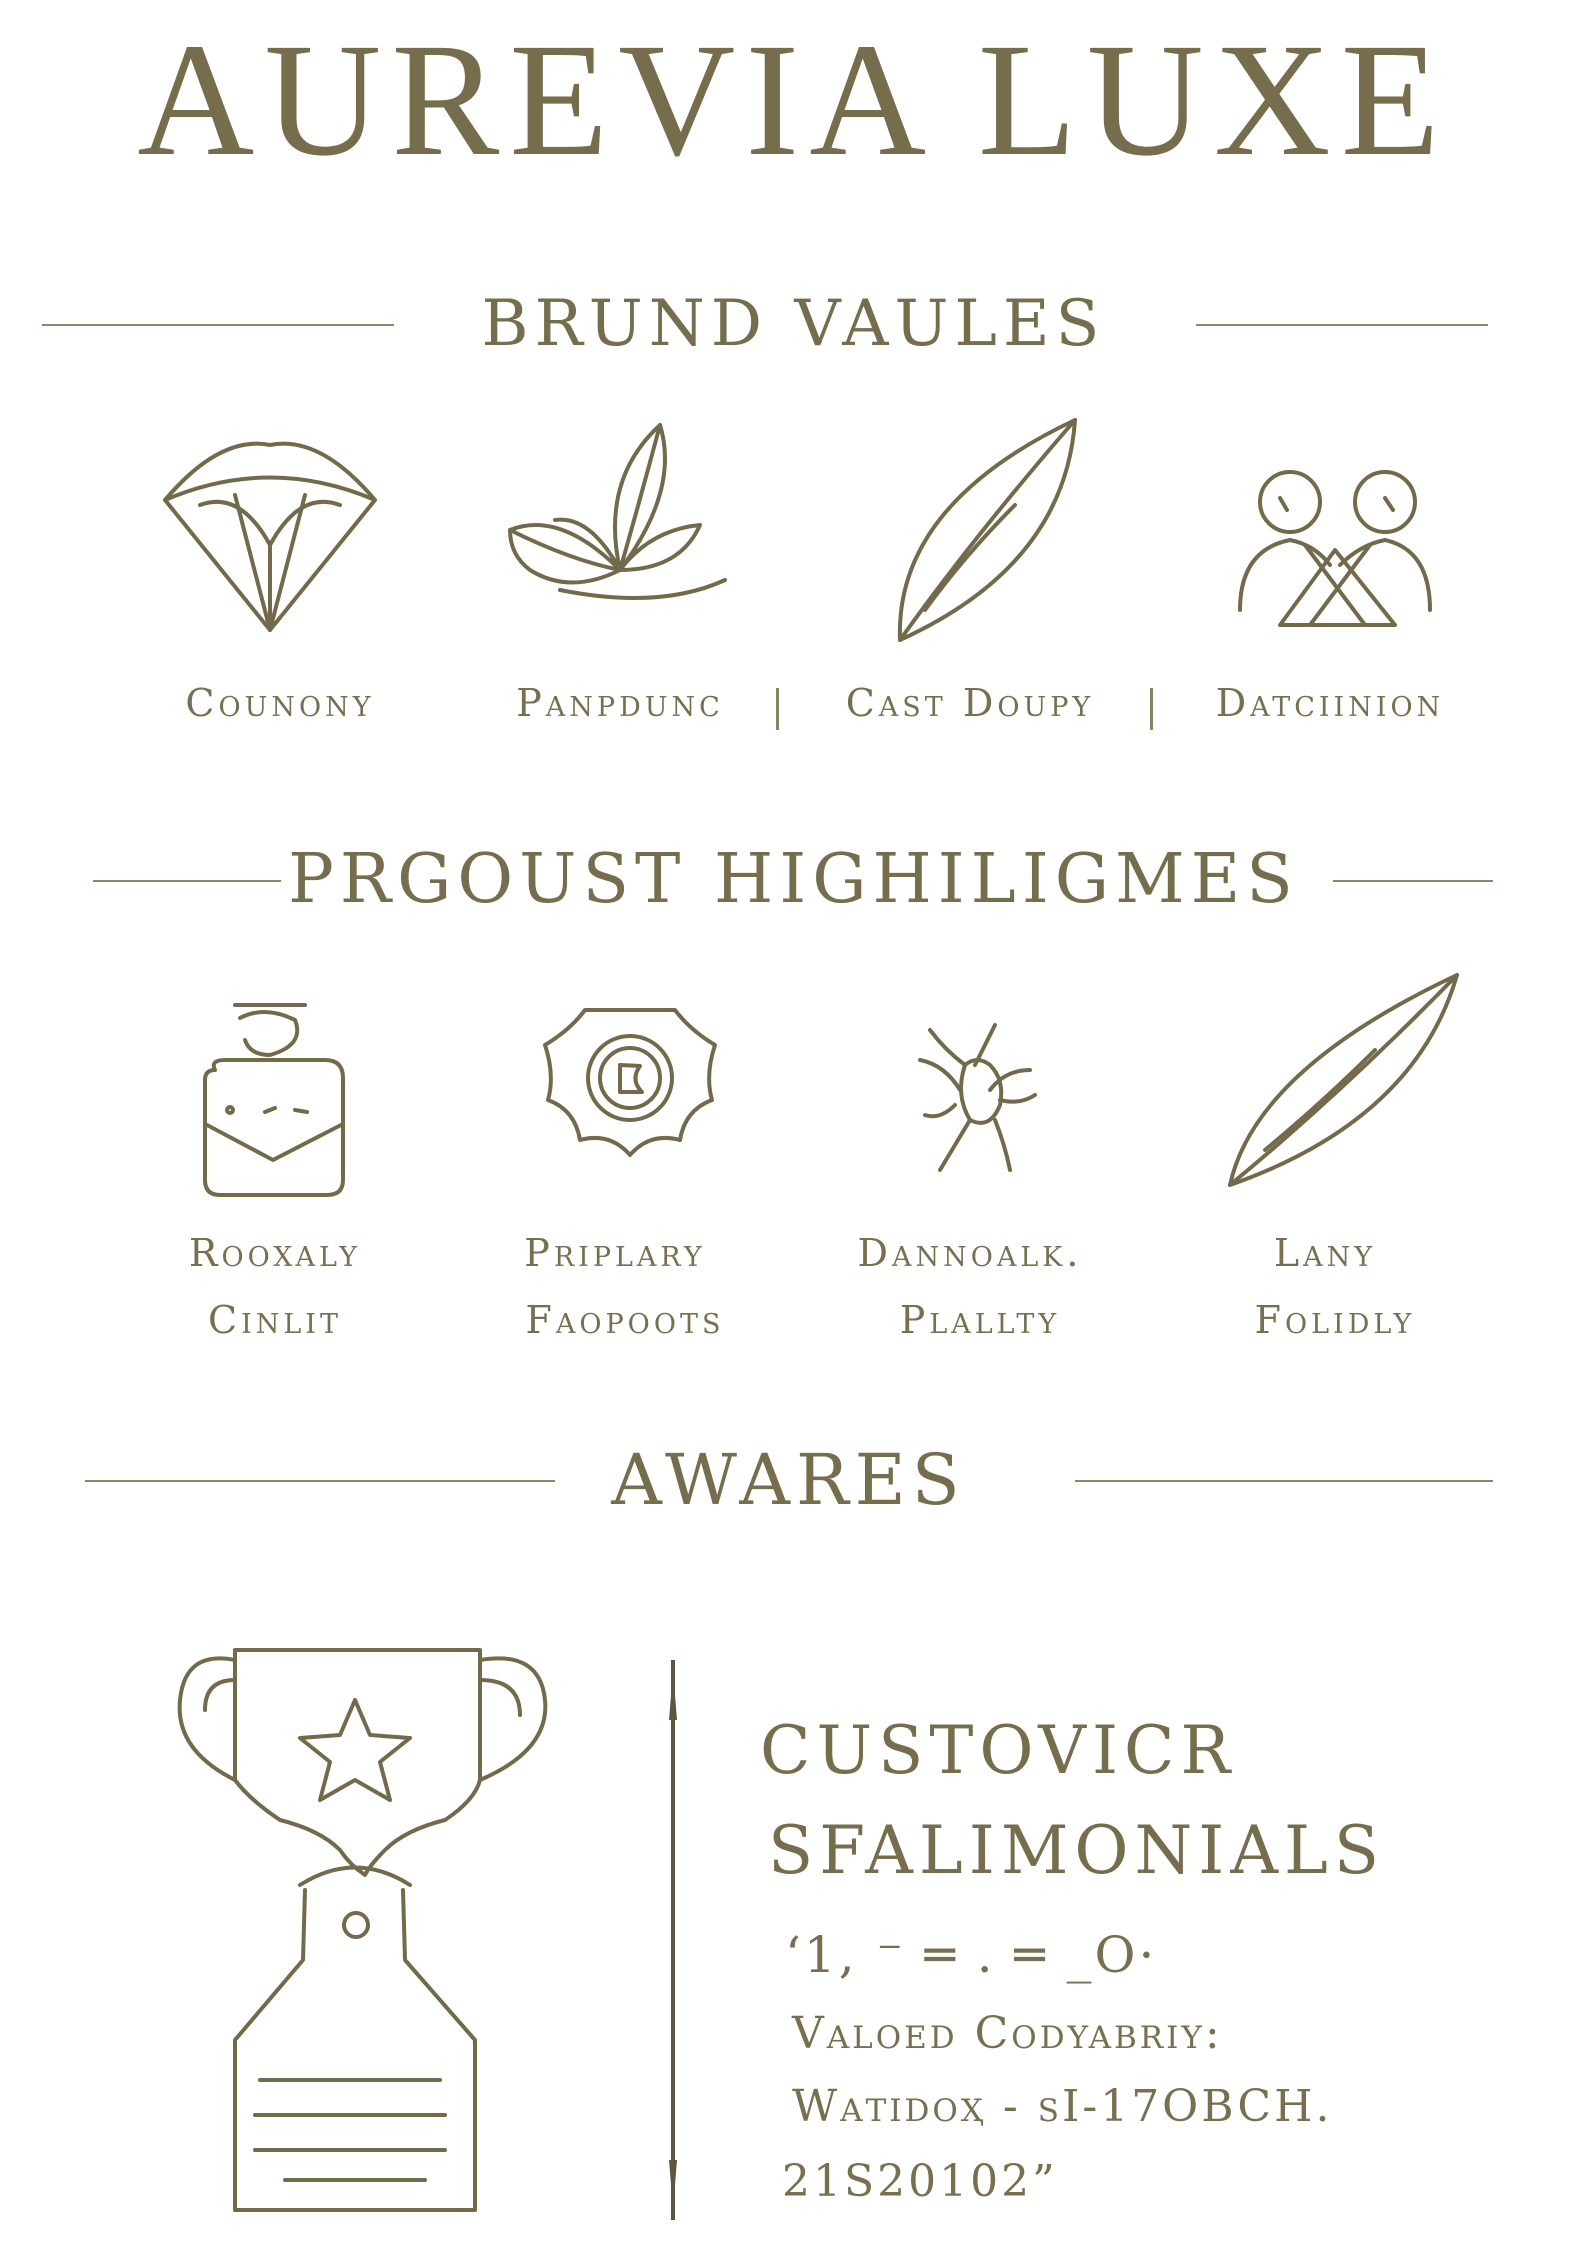  What do you see at coordinates (1007, 2033) in the screenshot?
I see `testimonial-line-1: Valoed Codyabriy:` at bounding box center [1007, 2033].